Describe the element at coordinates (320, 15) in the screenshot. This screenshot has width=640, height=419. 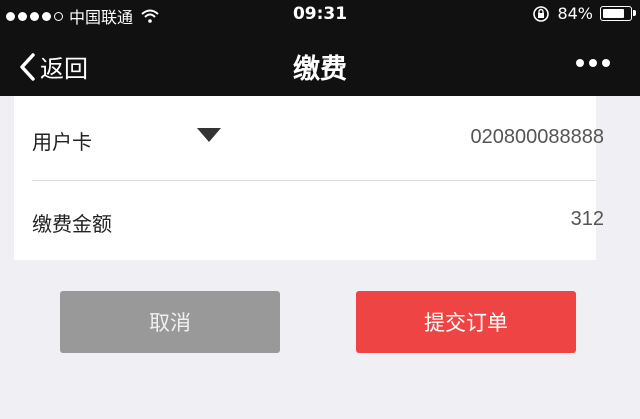
I see `status-bar: 中国联通 09:31 84%` at that location.